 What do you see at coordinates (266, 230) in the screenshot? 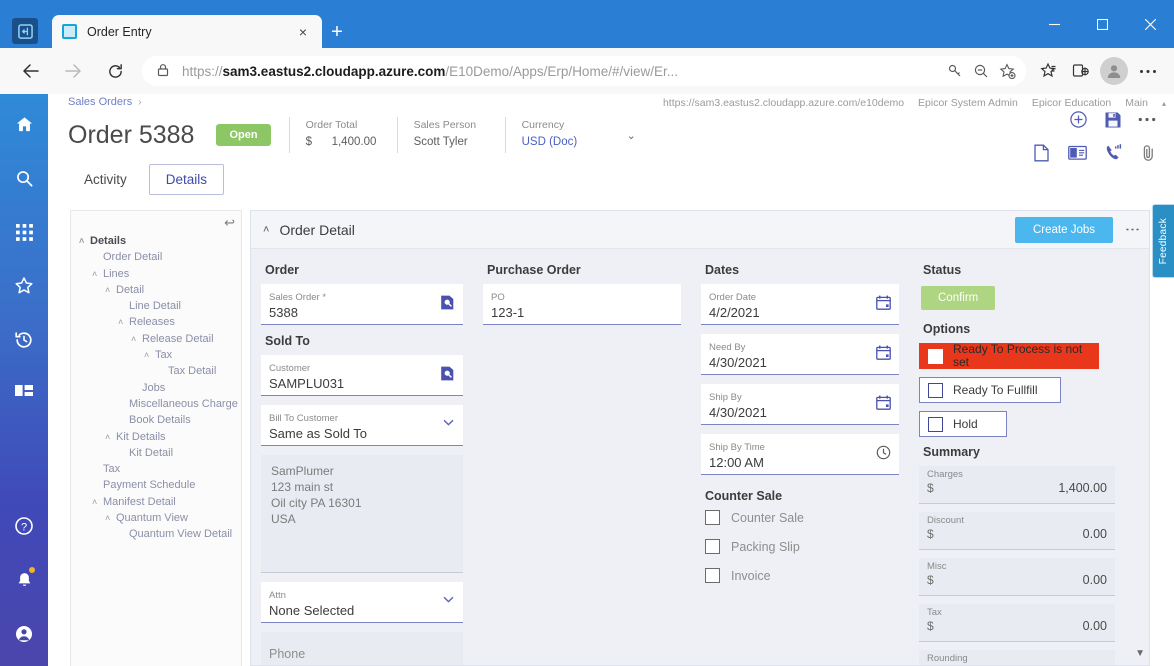
I see `collapse-card-icon: ˄` at bounding box center [266, 230].